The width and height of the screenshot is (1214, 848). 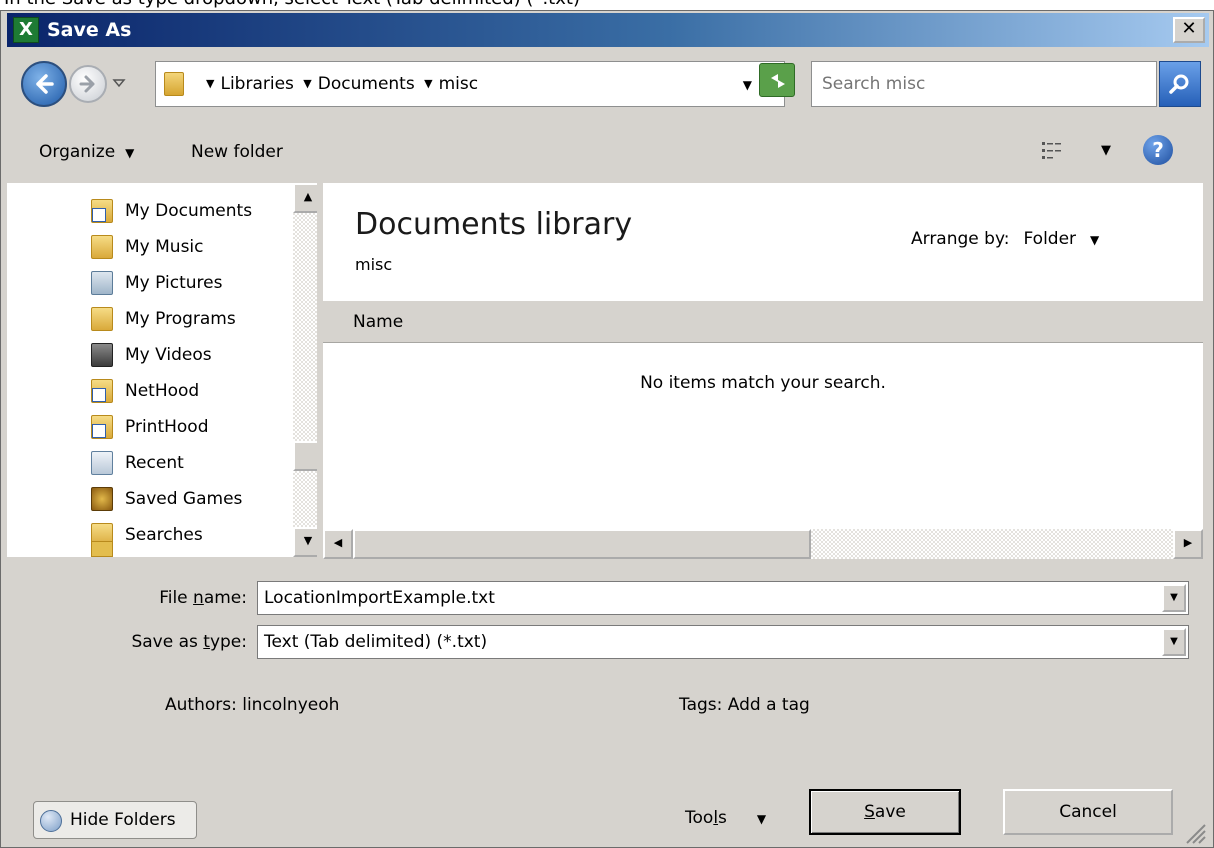 What do you see at coordinates (228, 642) in the screenshot?
I see `label-text: ype:` at bounding box center [228, 642].